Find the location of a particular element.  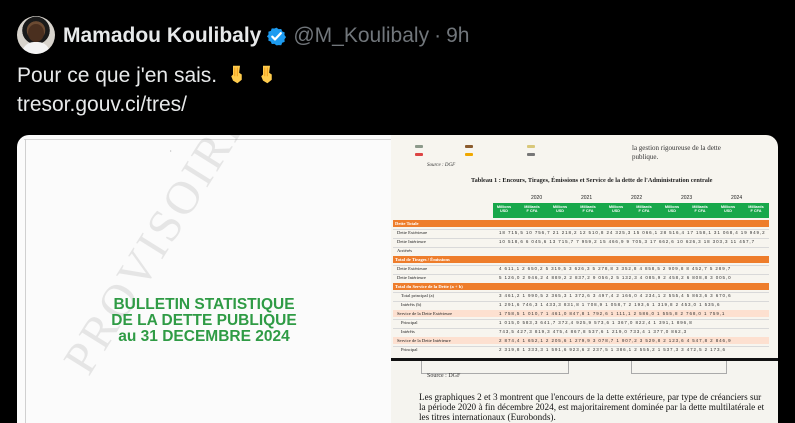

post-text-line-1: Pour ce que j'en sais. is located at coordinates (147, 75).